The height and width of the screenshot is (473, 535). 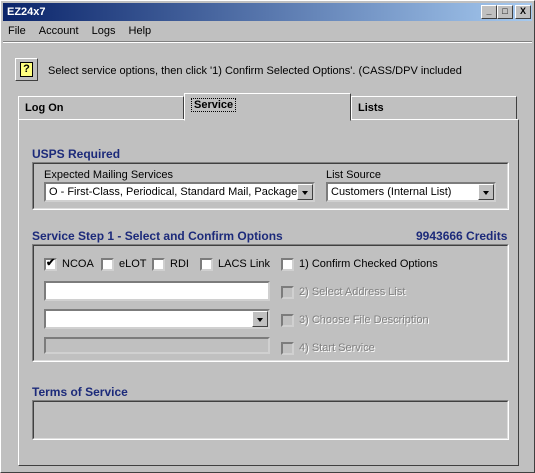 What do you see at coordinates (80, 392) in the screenshot?
I see `terms-of-service-title: Terms of Service` at bounding box center [80, 392].